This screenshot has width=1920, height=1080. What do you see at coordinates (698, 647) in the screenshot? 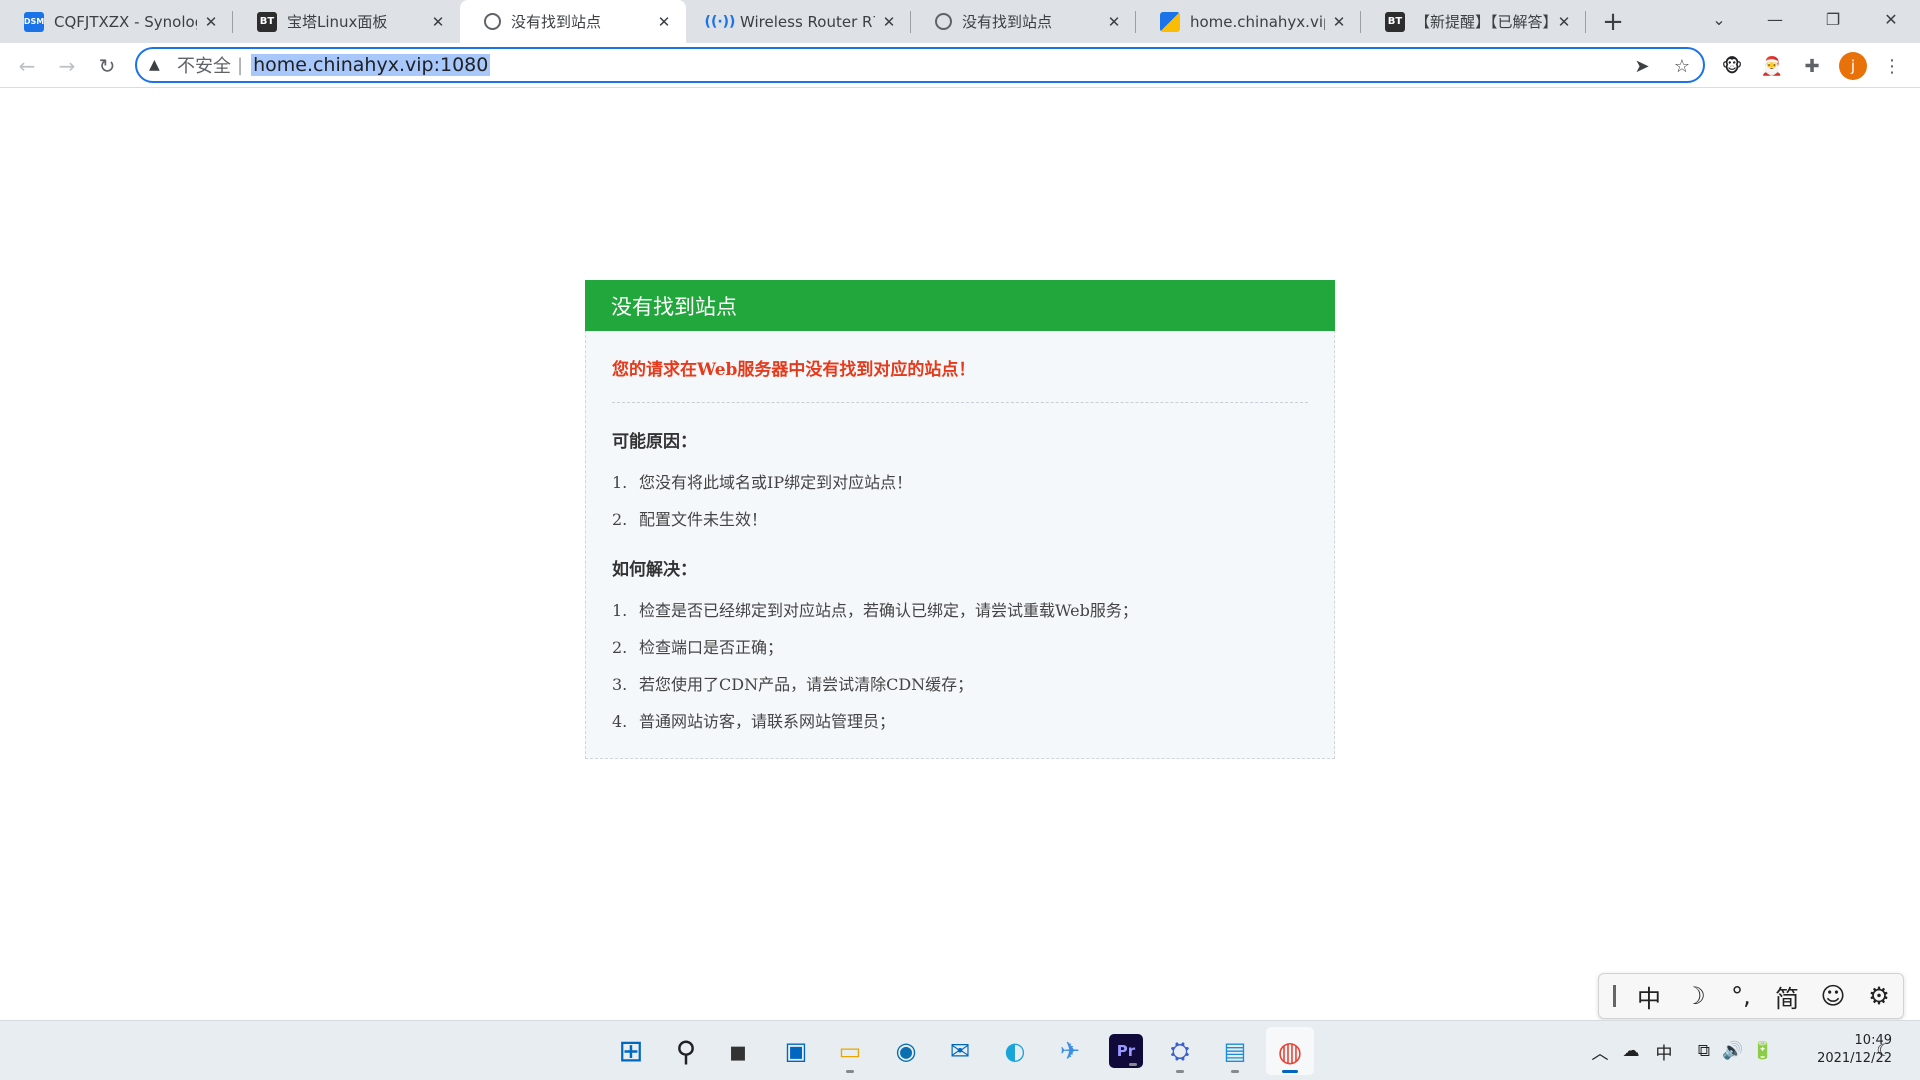
I see `list-item: 2. 检查端口是否正确；` at bounding box center [698, 647].